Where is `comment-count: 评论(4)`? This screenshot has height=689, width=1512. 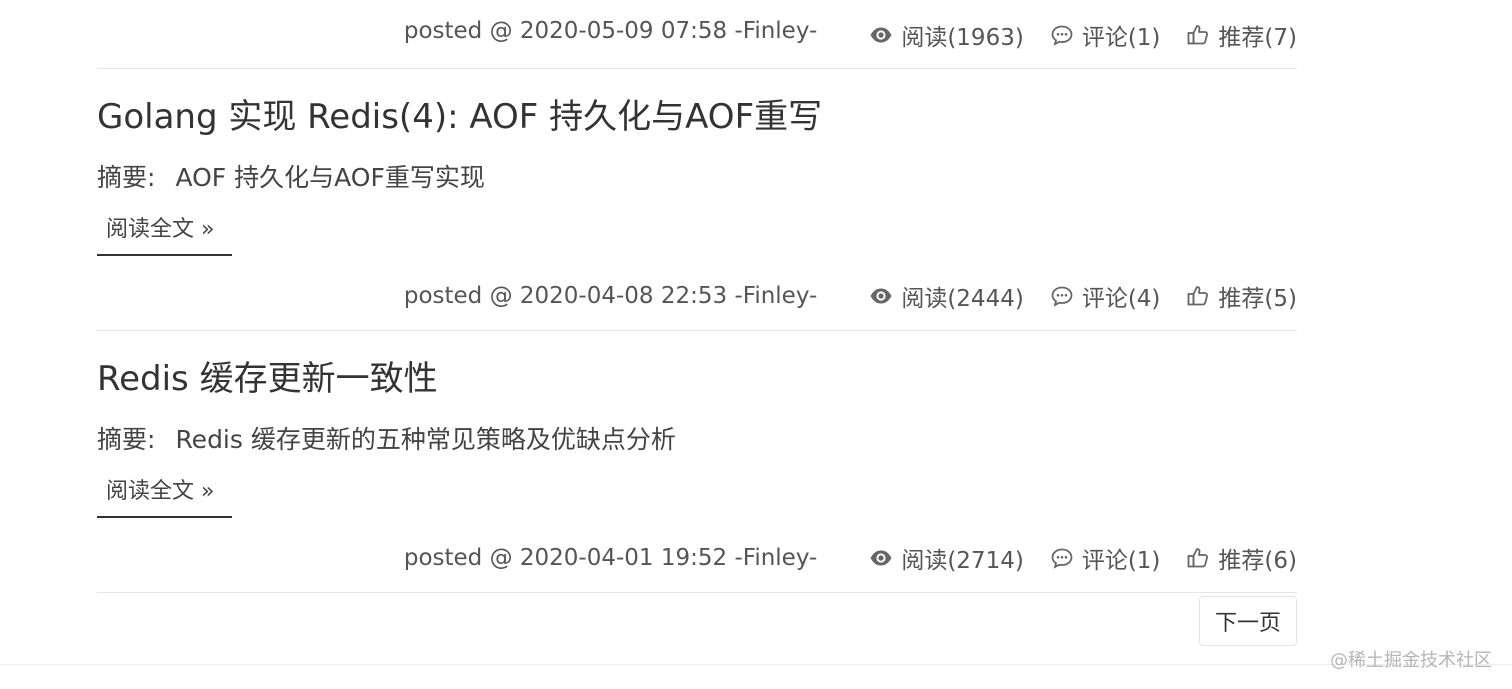
comment-count: 评论(4) is located at coordinates (1105, 296).